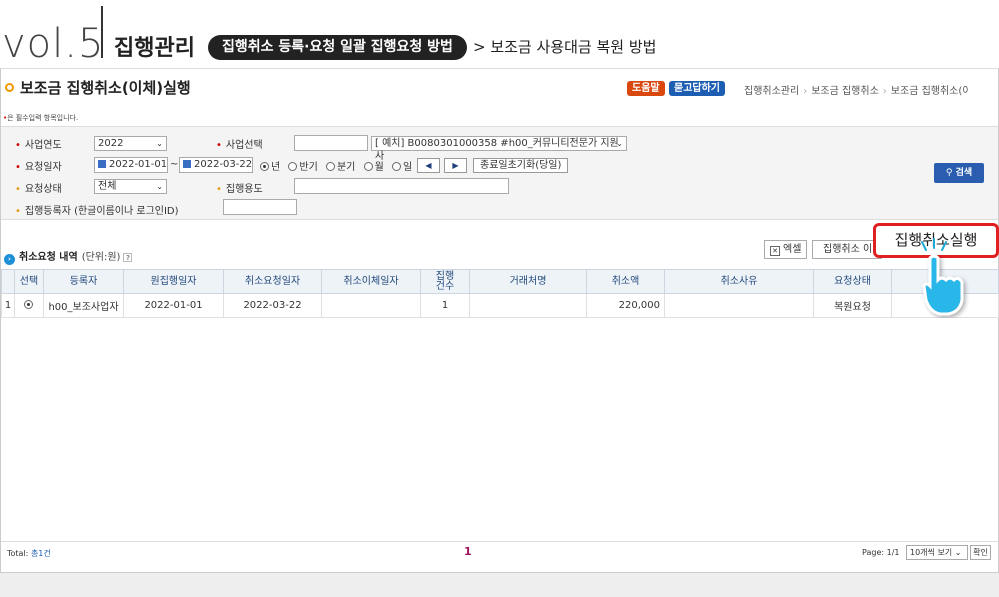 This screenshot has width=999, height=597. I want to click on row-orig-date: 2022-01-01, so click(173, 305).